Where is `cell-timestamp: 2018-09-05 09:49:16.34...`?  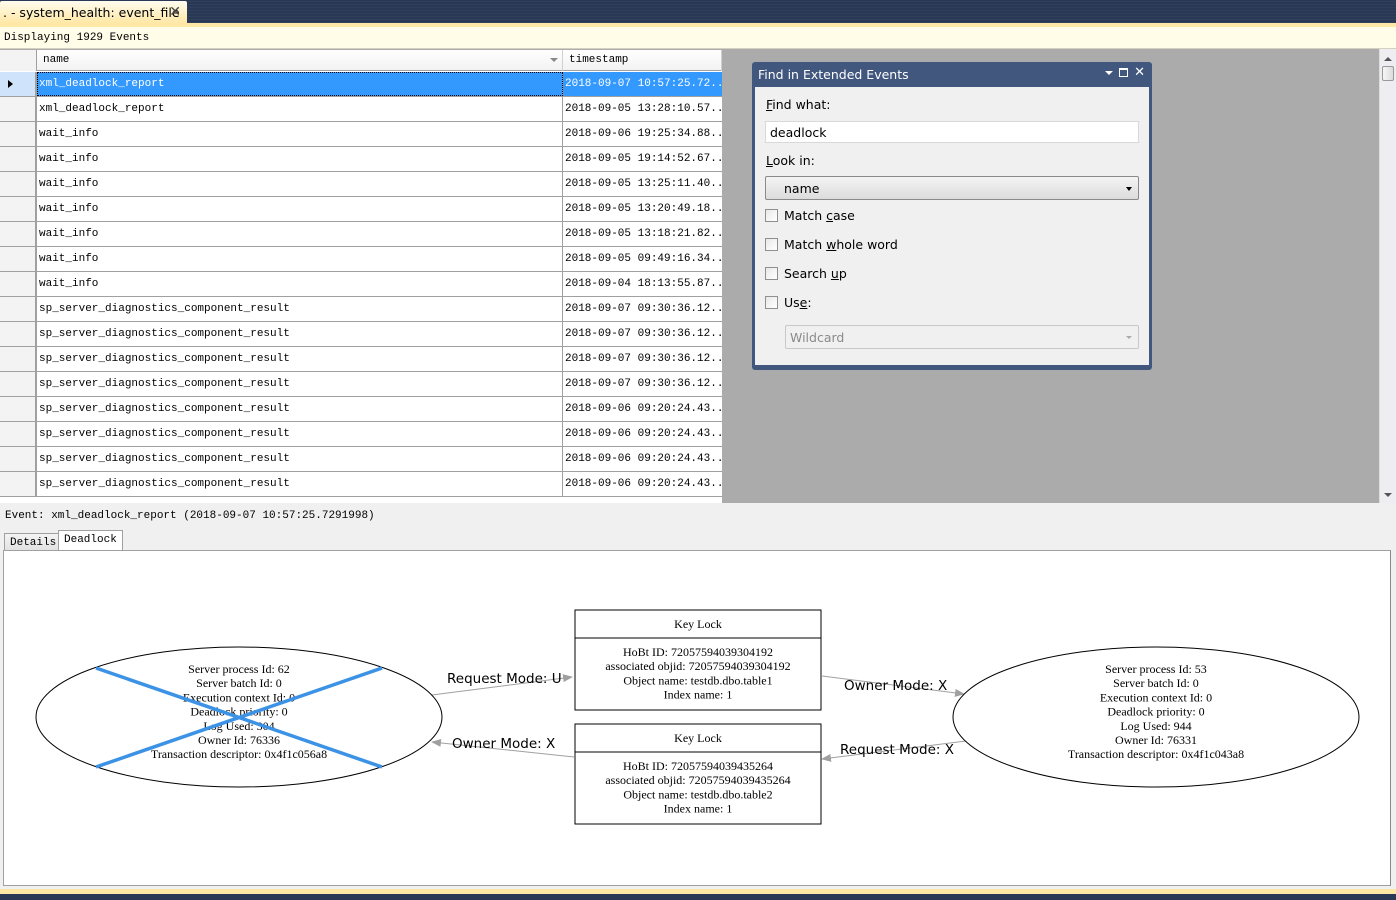 cell-timestamp: 2018-09-05 09:49:16.34... is located at coordinates (642, 259).